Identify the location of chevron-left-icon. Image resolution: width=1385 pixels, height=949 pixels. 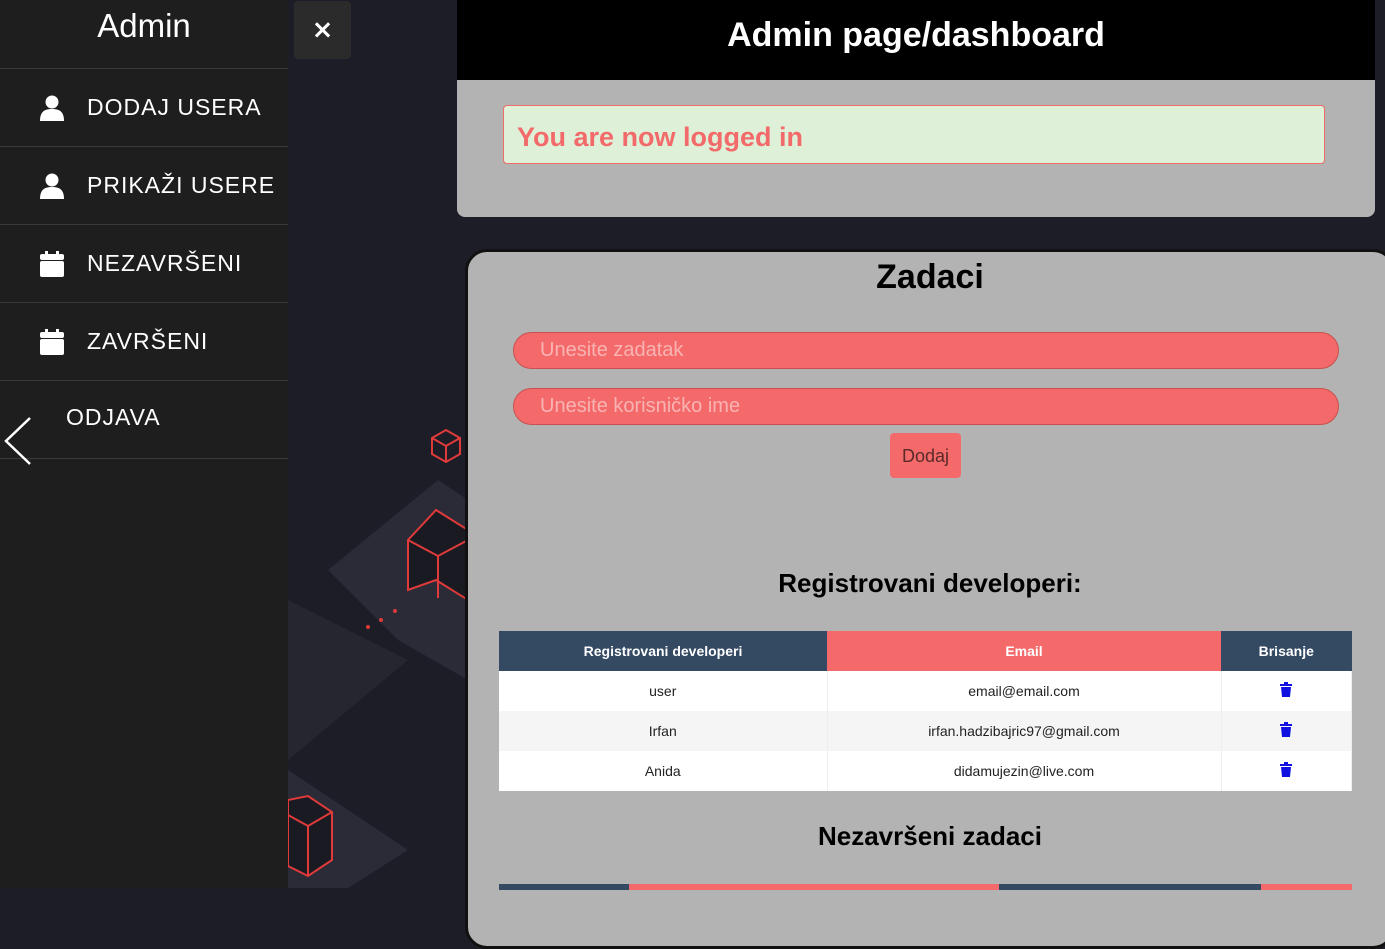
(18, 443).